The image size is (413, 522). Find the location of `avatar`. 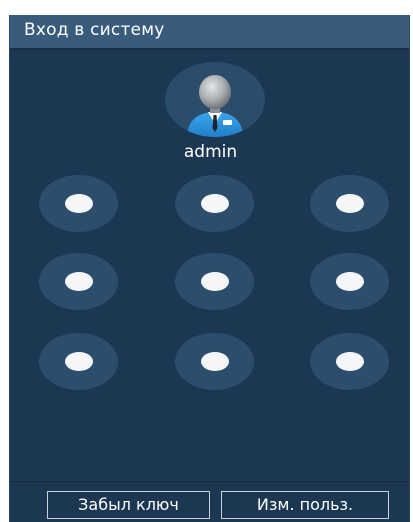

avatar is located at coordinates (215, 99).